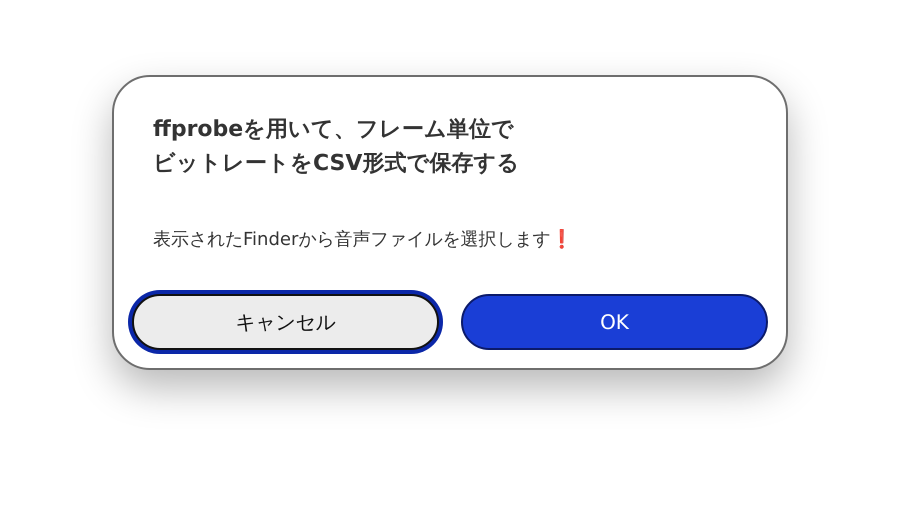 The height and width of the screenshot is (516, 900). I want to click on ok-button: OK, so click(614, 322).